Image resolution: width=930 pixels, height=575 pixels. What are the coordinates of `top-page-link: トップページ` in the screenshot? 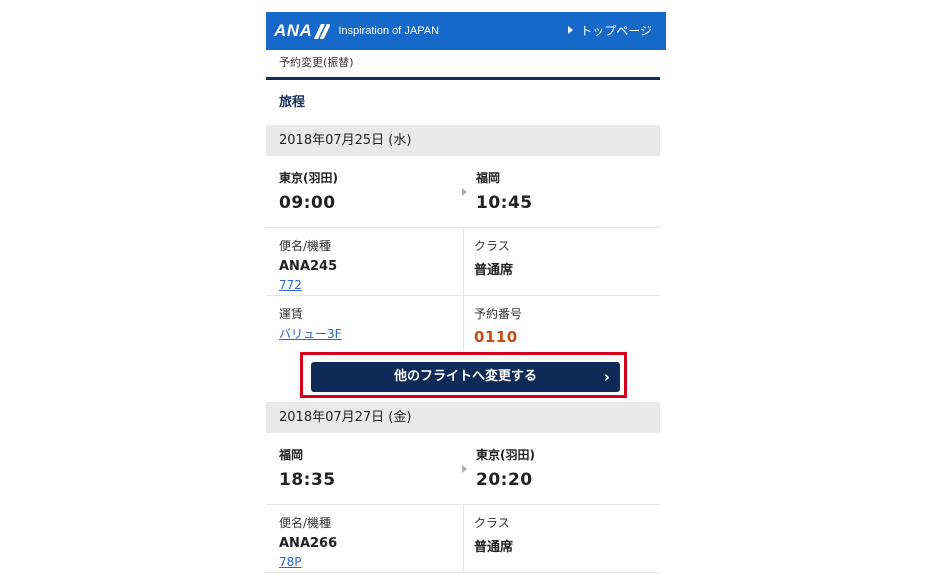 It's located at (610, 30).